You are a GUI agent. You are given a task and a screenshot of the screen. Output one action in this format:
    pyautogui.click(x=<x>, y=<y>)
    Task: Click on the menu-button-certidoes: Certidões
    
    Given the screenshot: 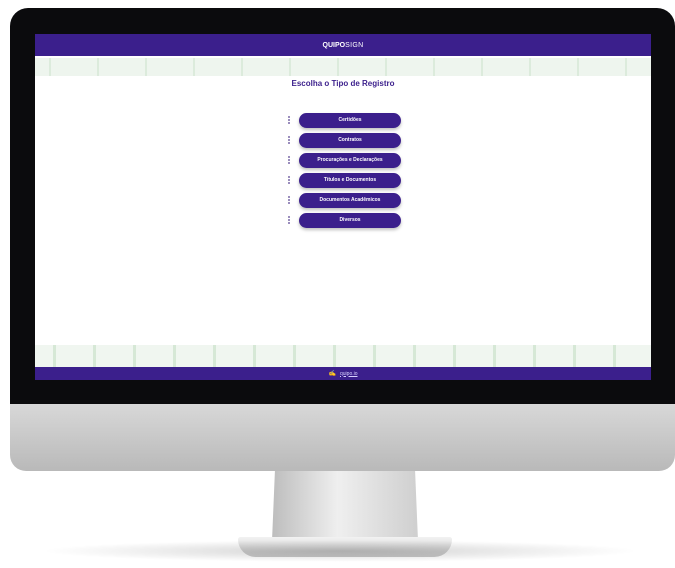 What is the action you would take?
    pyautogui.click(x=350, y=120)
    